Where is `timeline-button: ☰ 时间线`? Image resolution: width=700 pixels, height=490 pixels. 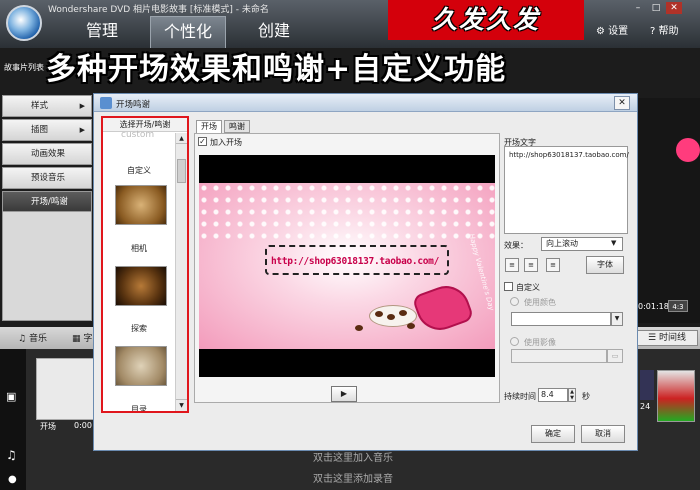 timeline-button: ☰ 时间线 is located at coordinates (667, 338).